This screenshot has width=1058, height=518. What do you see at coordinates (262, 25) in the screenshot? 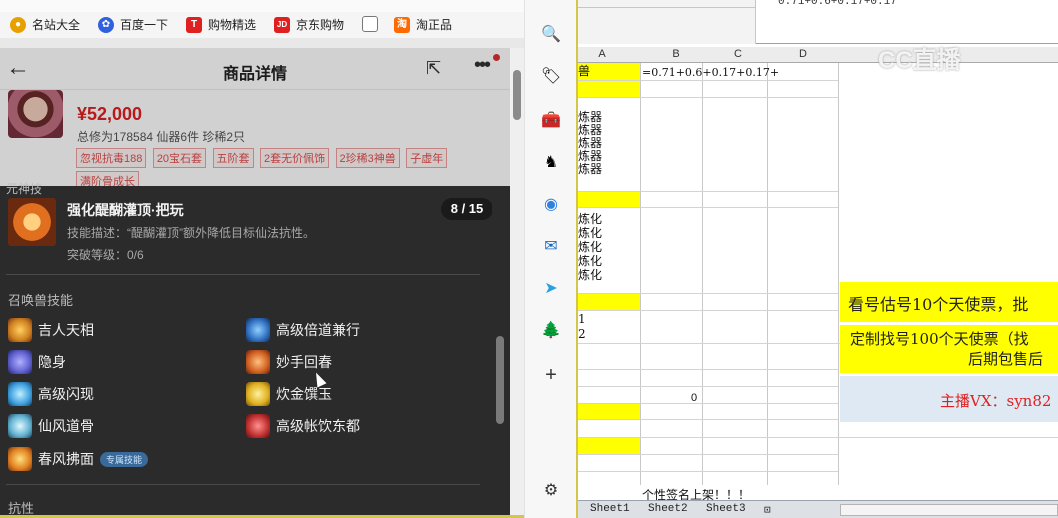
I see `bookmarks-bar: ● 名站大全 ✿ 百度一下 T 购物精选 JD 京东购物 淘 淘正品` at bounding box center [262, 25].